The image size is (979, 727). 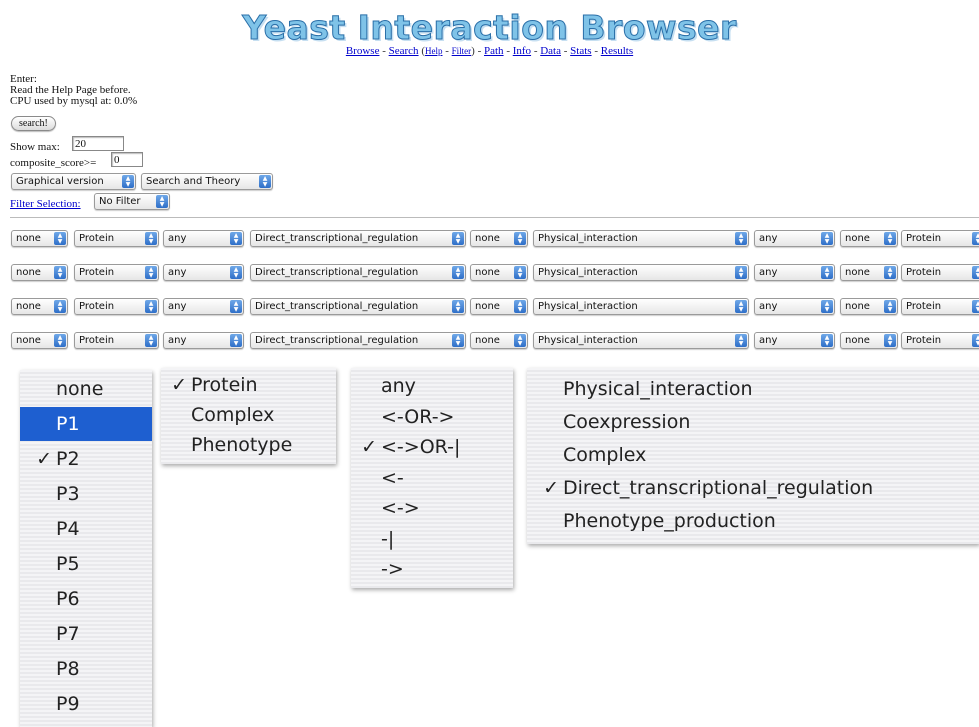 I want to click on direction-dropdown-menu-item: ✓ <->OR-|, so click(x=432, y=447).